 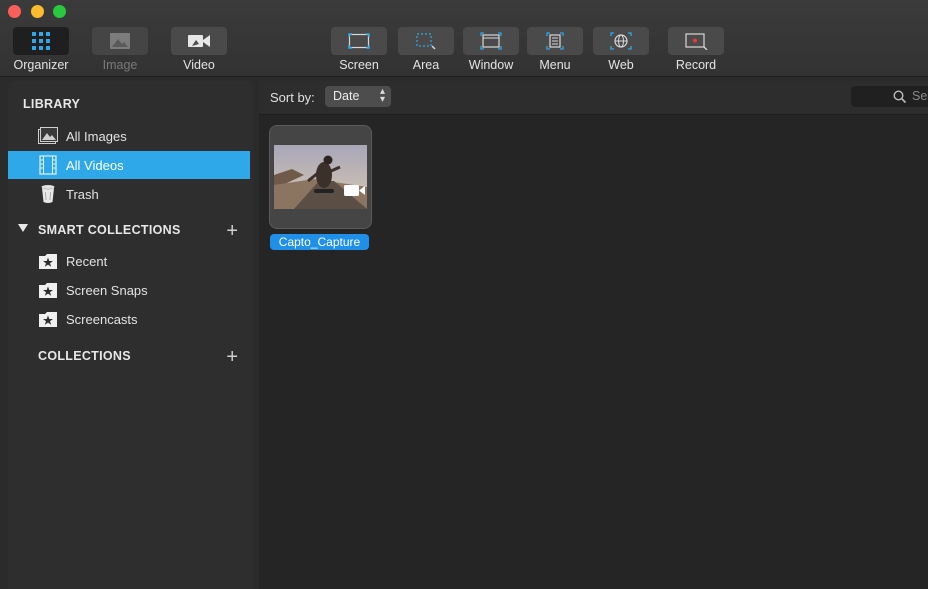 What do you see at coordinates (232, 231) in the screenshot?
I see `add-smart-collection-button: +` at bounding box center [232, 231].